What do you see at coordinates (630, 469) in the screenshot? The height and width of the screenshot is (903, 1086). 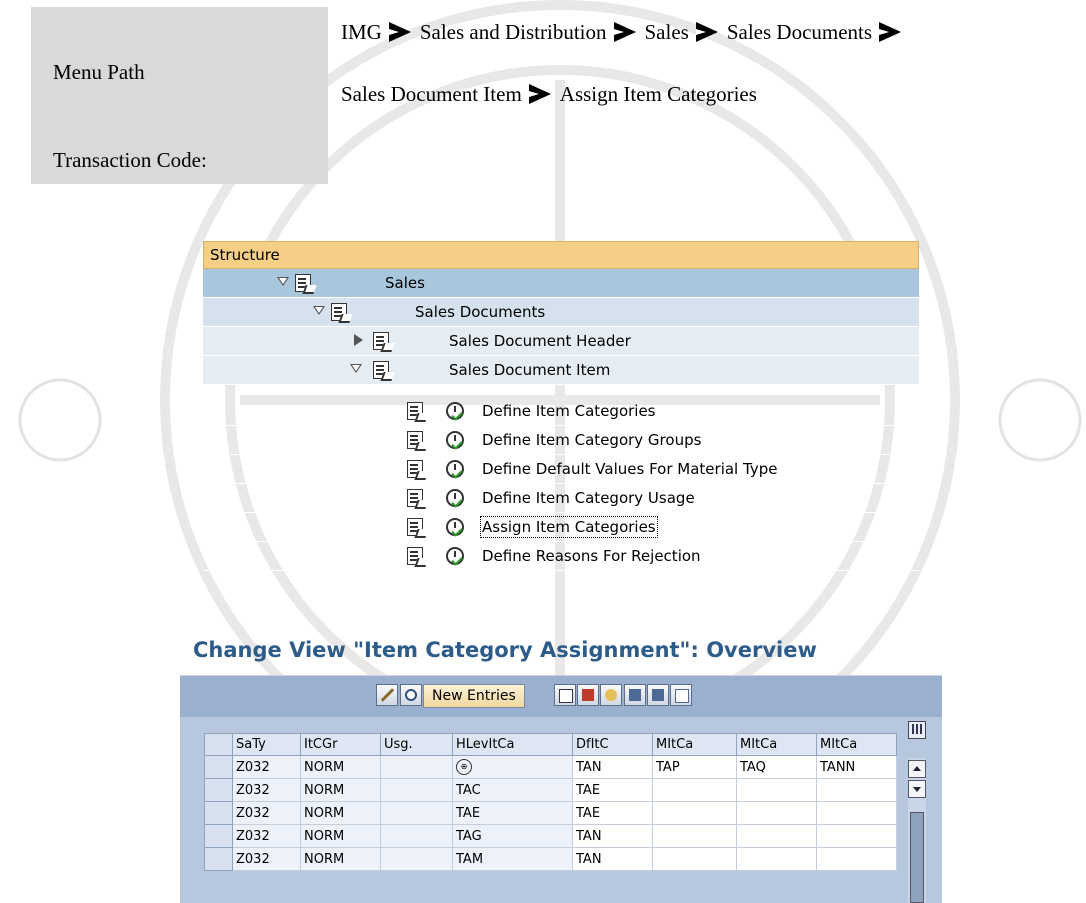 I see `activity-label: Define Default Values For Material Type` at bounding box center [630, 469].